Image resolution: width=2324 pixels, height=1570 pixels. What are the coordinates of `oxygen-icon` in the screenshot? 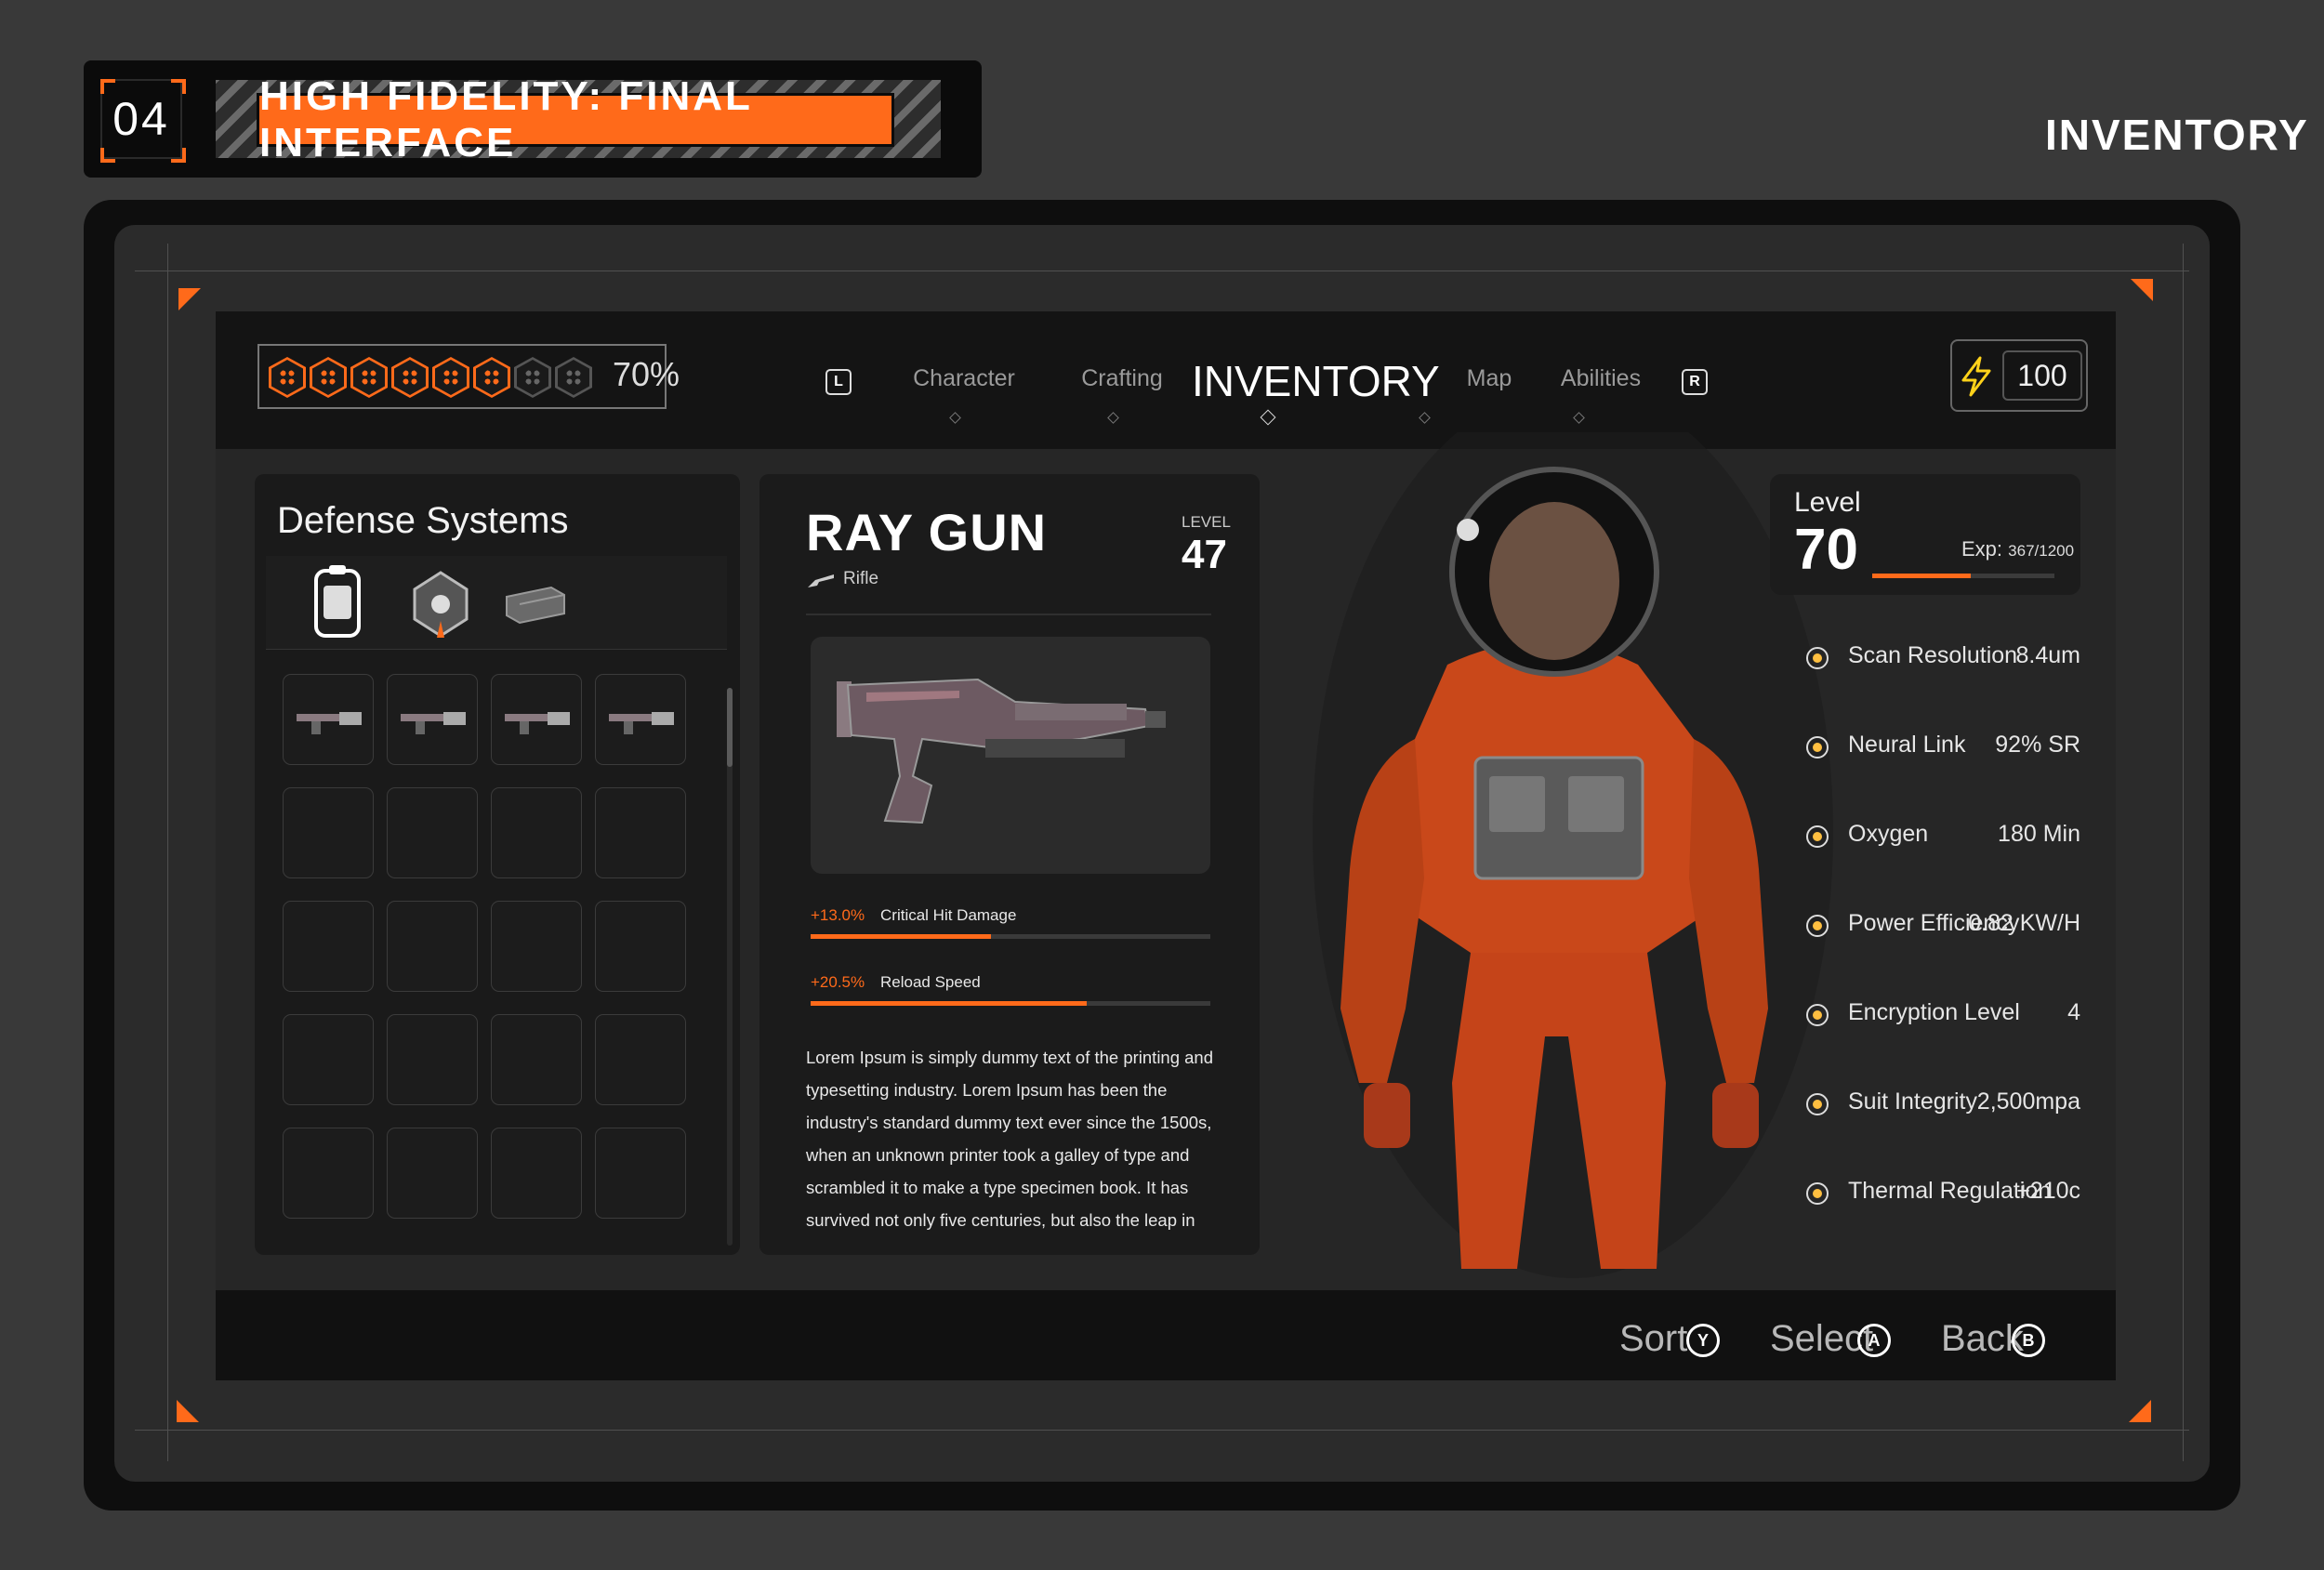 It's located at (1817, 837).